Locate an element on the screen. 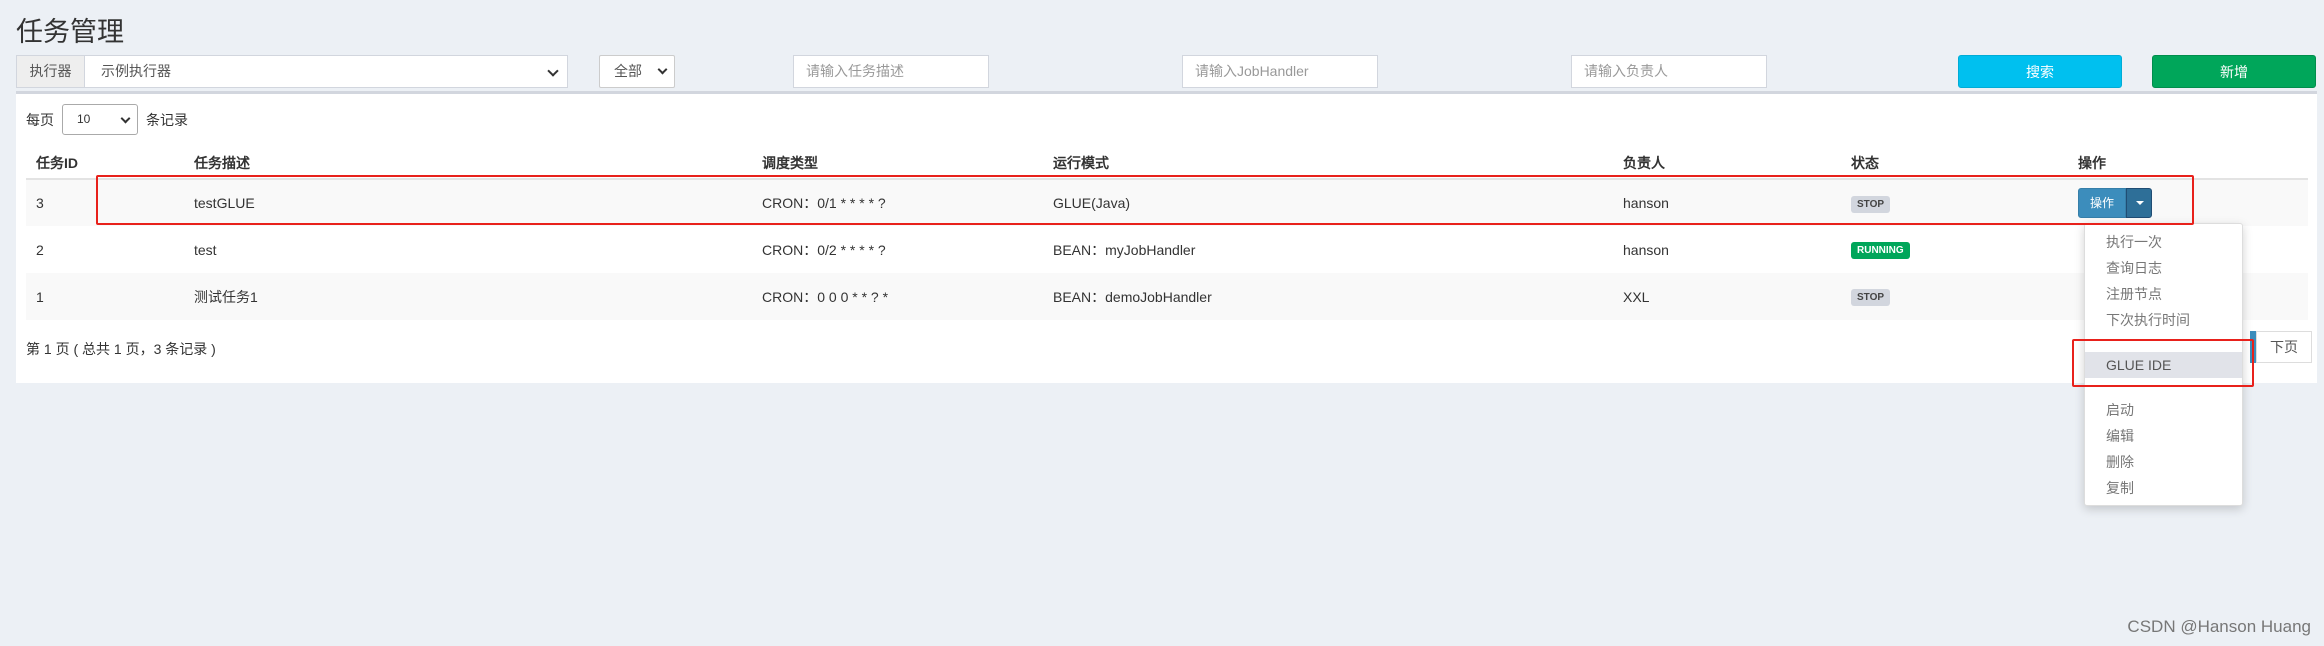 The height and width of the screenshot is (646, 2324). menu-item-glue-ide: GLUE IDE is located at coordinates (2163, 365).